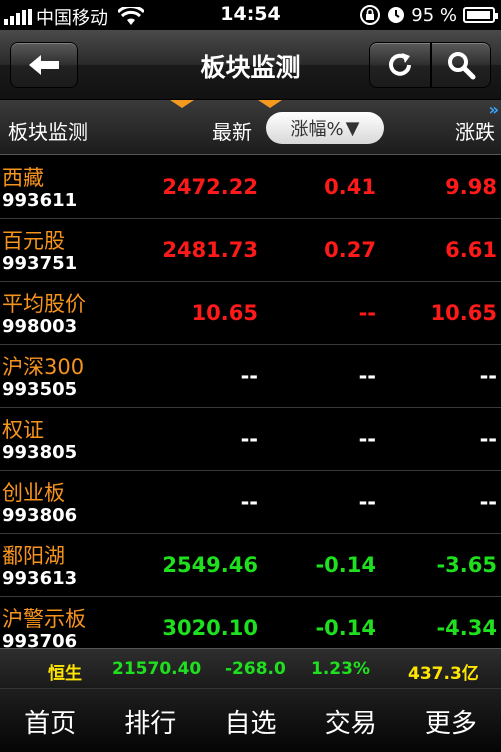 The height and width of the screenshot is (752, 501). What do you see at coordinates (40, 200) in the screenshot?
I see `sector-code: 993611` at bounding box center [40, 200].